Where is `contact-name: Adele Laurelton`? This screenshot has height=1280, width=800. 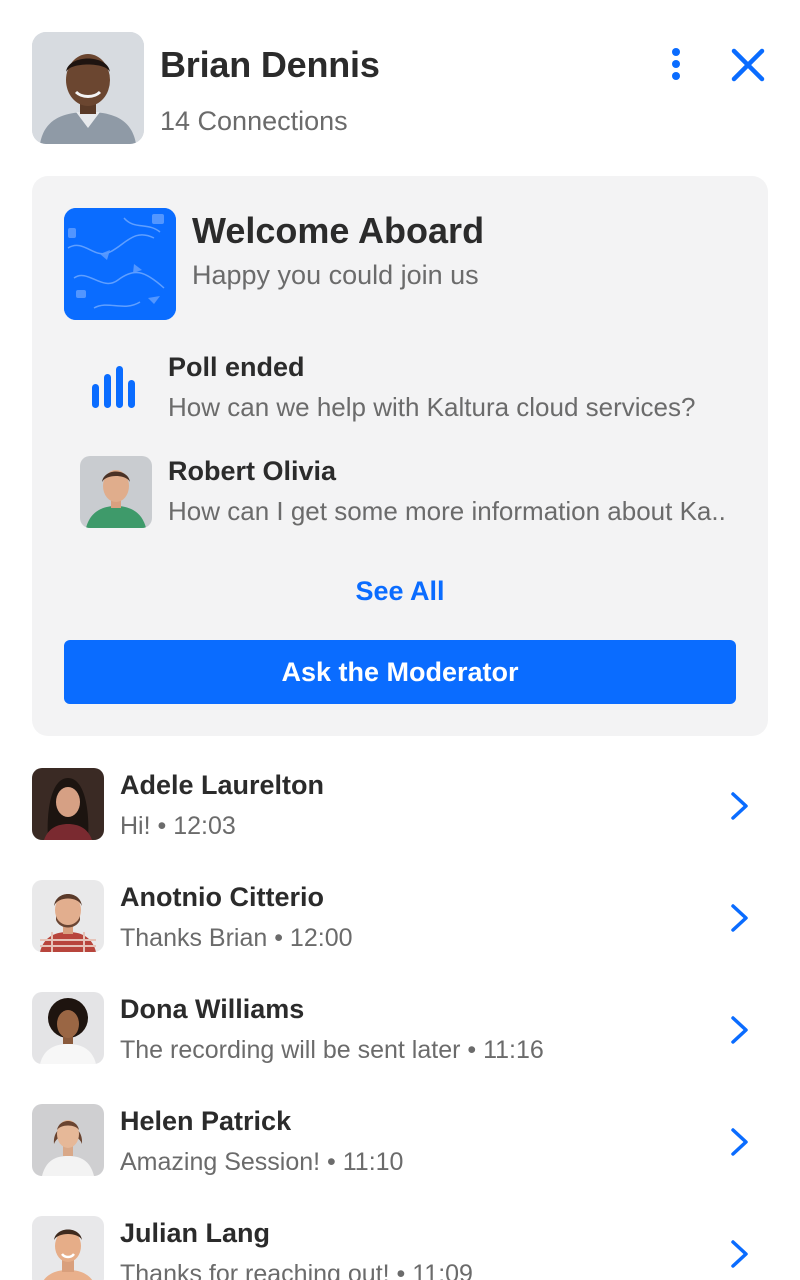
contact-name: Adele Laurelton is located at coordinates (222, 785).